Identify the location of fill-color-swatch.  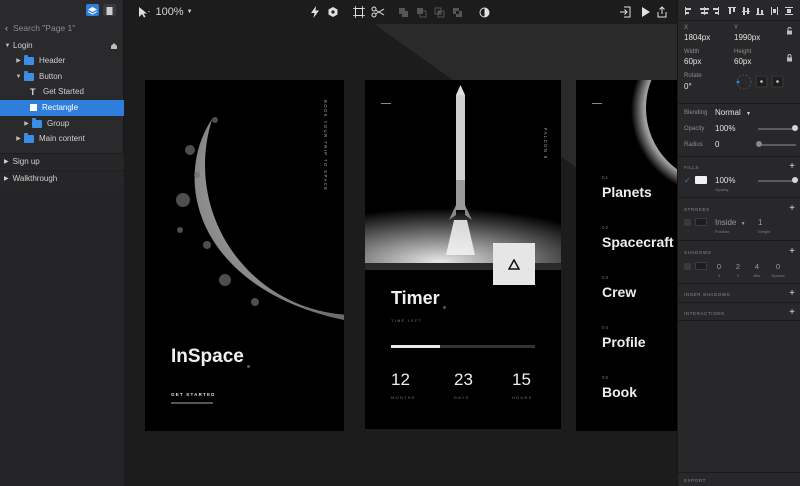
(701, 180).